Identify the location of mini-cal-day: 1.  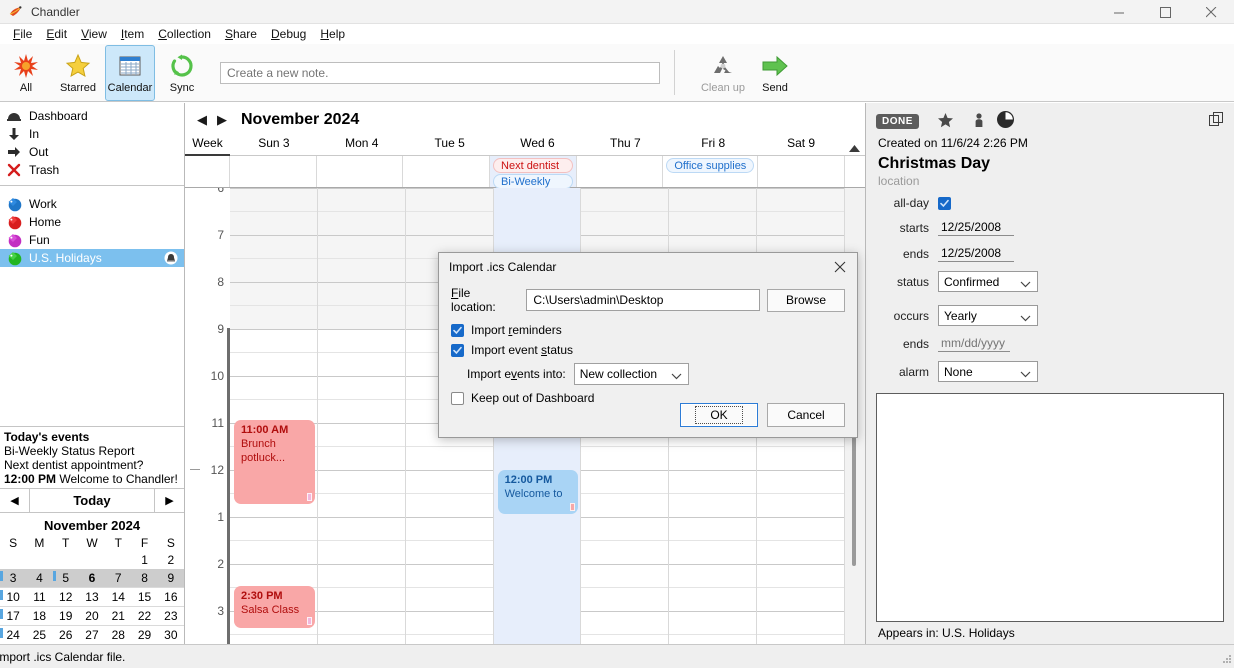
(144, 560).